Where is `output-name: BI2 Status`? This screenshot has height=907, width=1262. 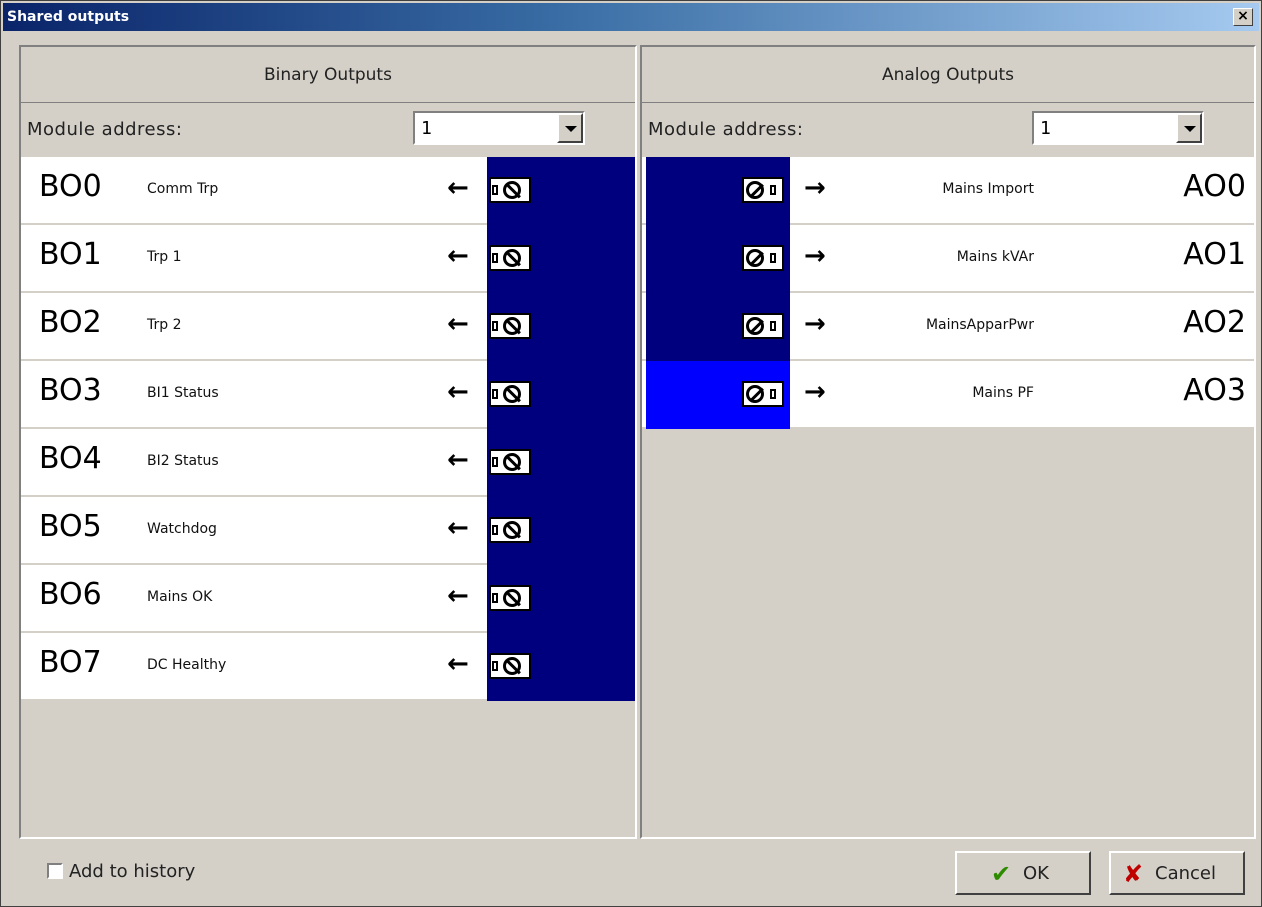
output-name: BI2 Status is located at coordinates (183, 461).